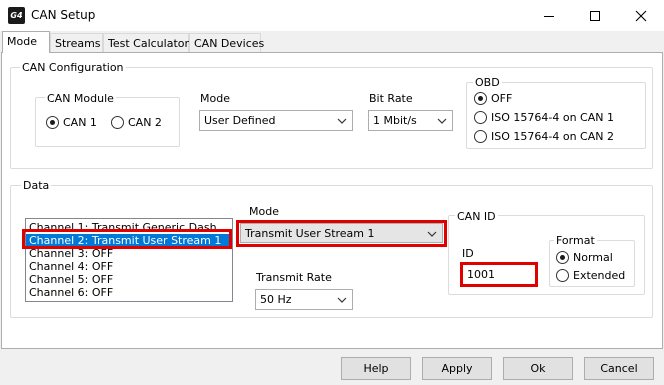 The image size is (664, 385). Describe the element at coordinates (240, 120) in the screenshot. I see `config-mode-value: User Defined` at that location.